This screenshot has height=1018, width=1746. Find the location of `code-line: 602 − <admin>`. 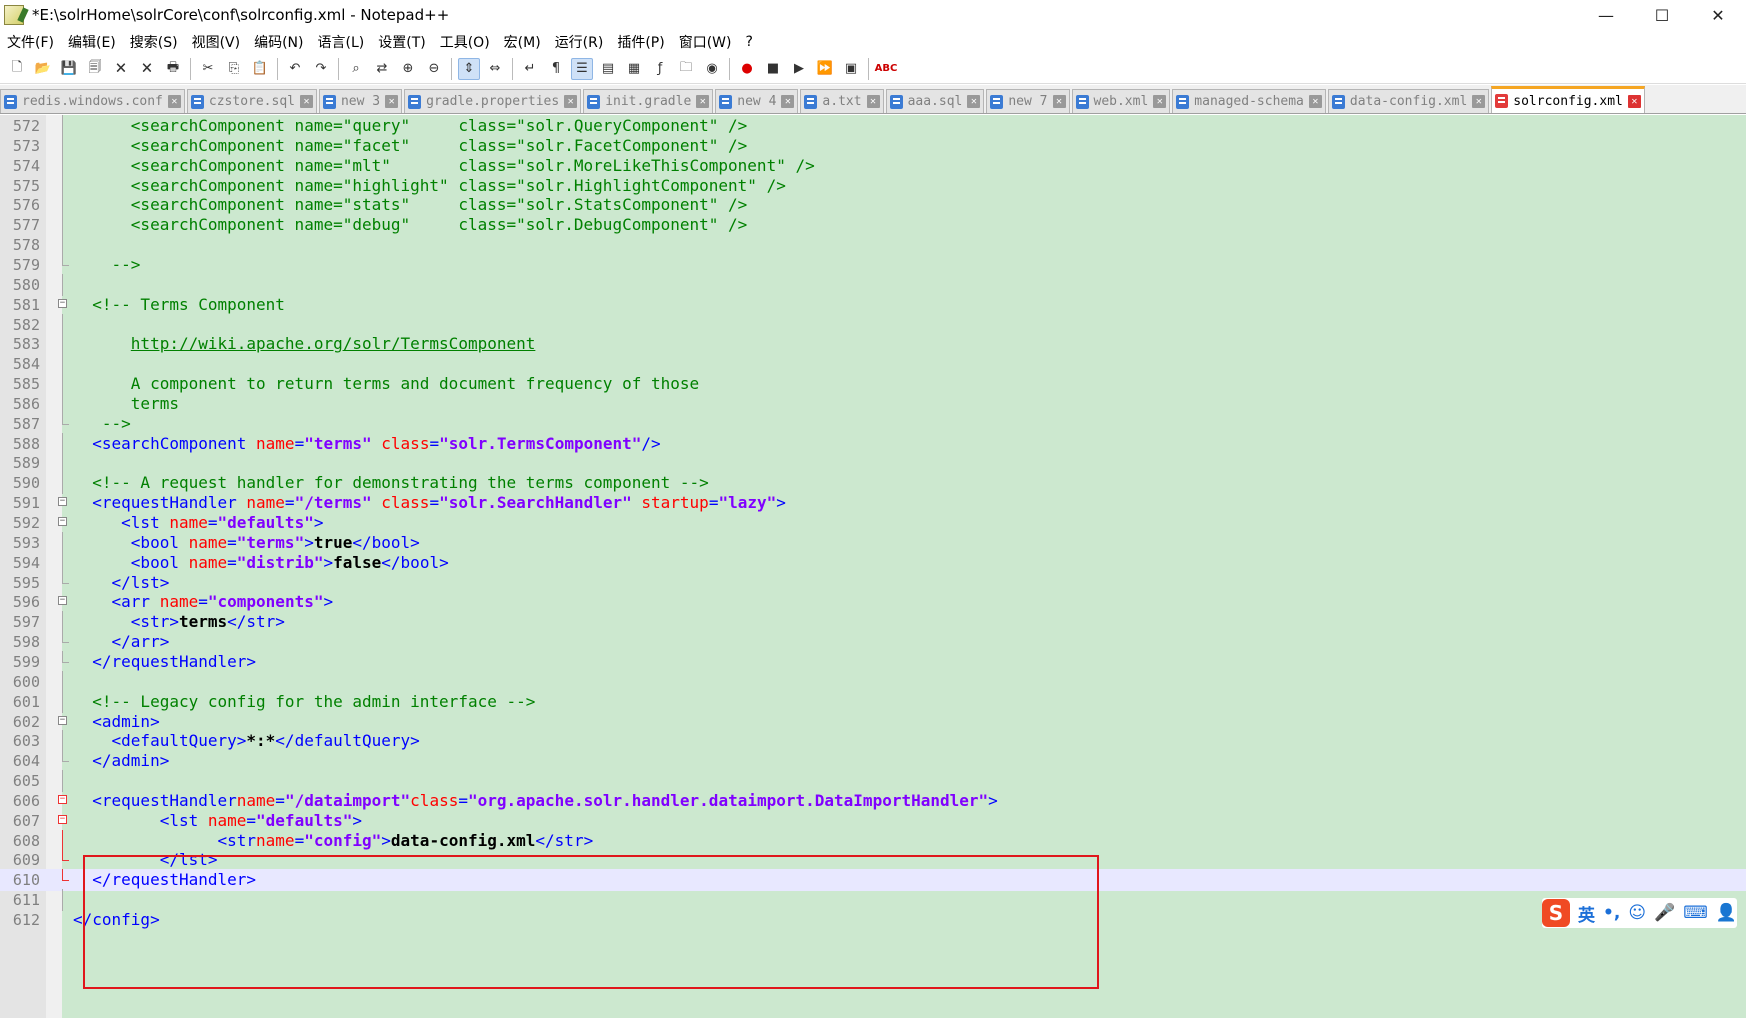

code-line: 602 − <admin> is located at coordinates (873, 722).